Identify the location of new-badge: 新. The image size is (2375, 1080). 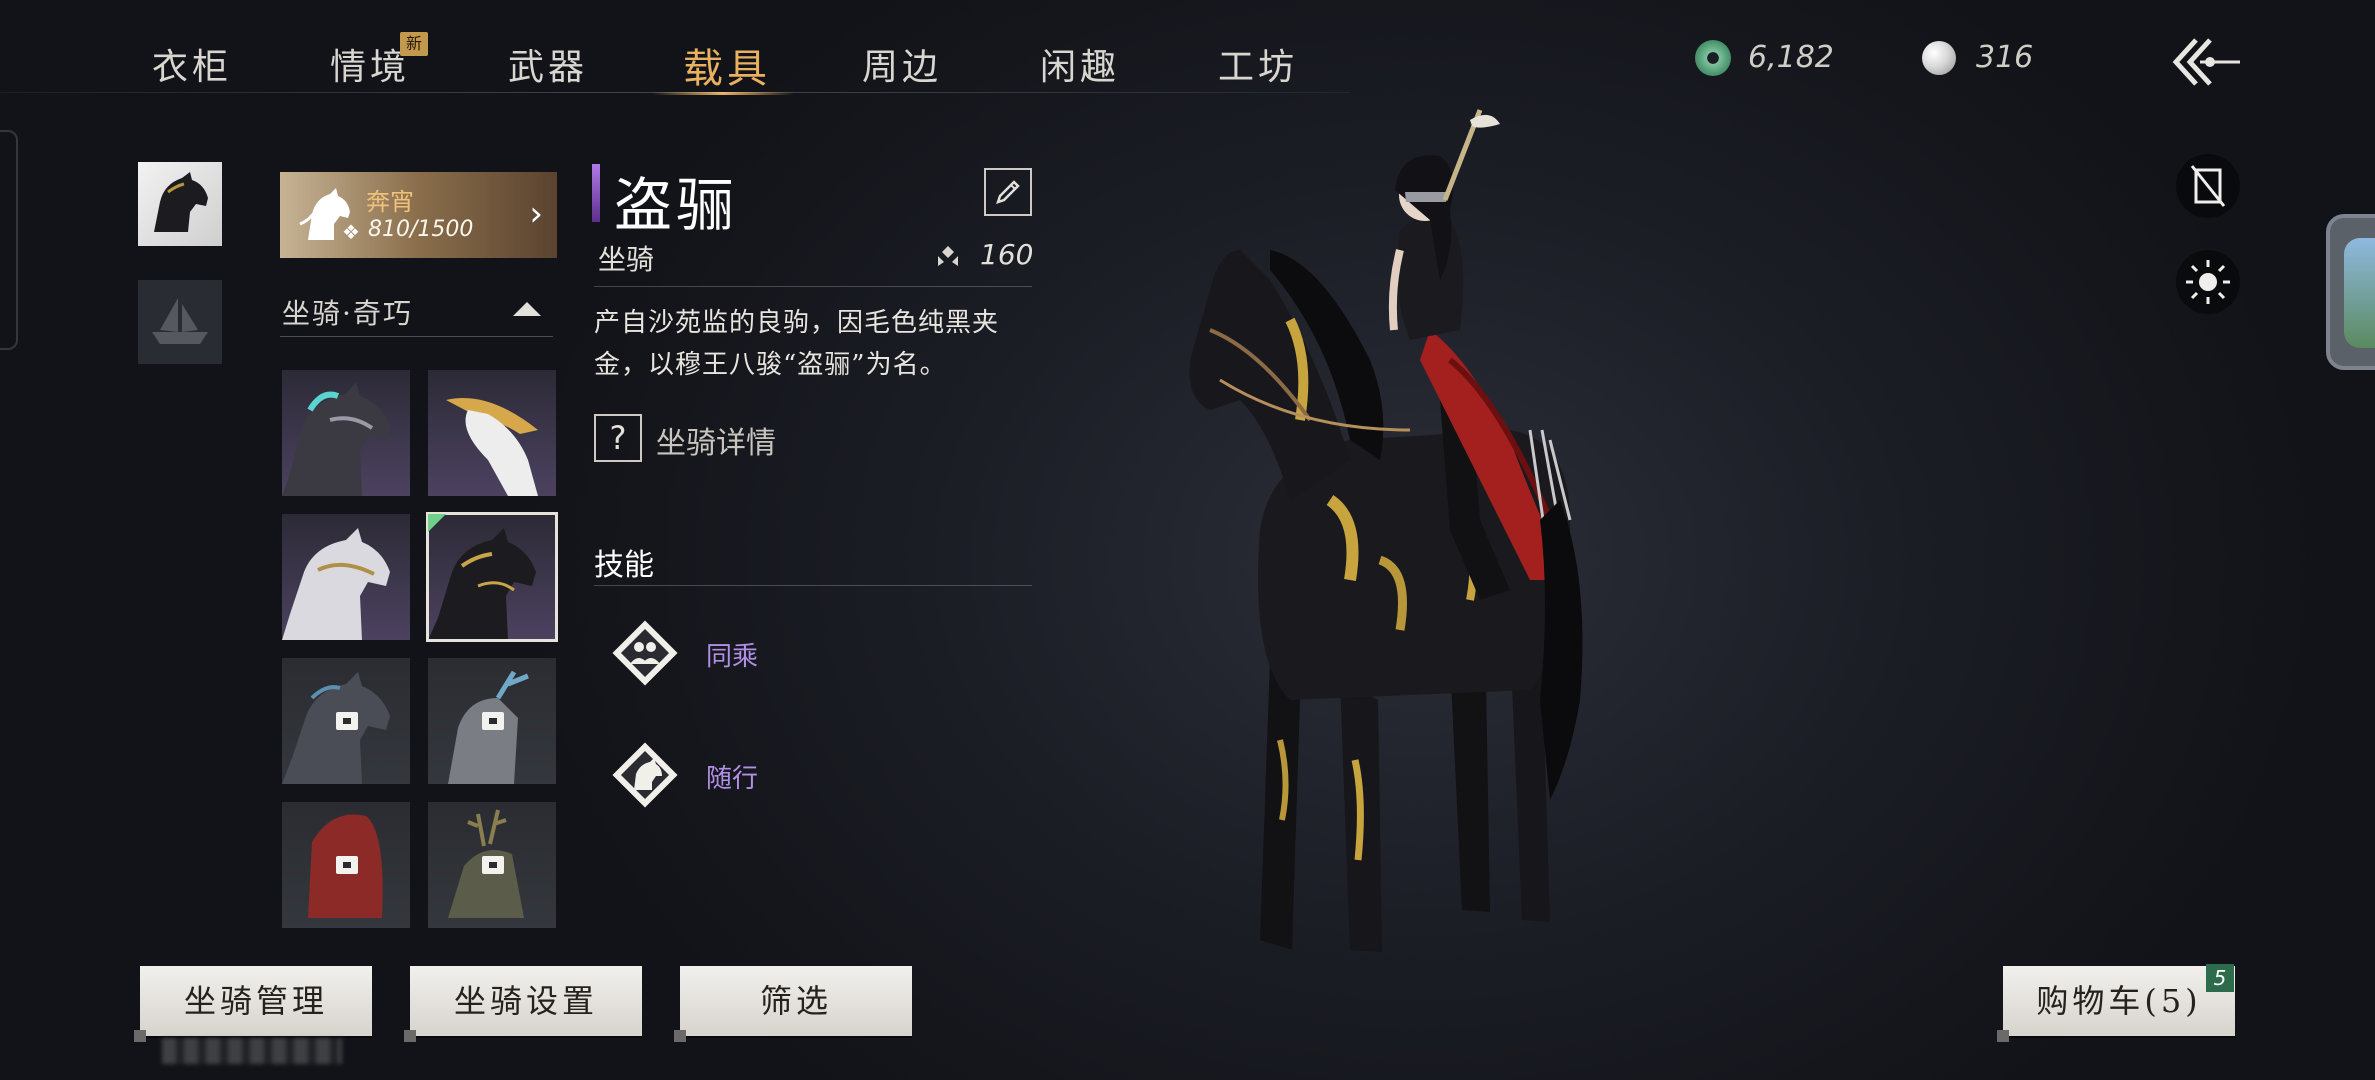
(414, 44).